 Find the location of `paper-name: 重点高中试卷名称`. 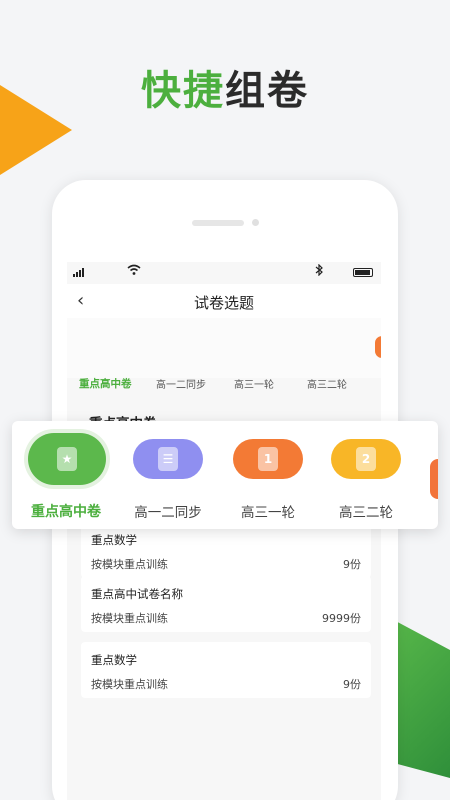

paper-name: 重点高中试卷名称 is located at coordinates (137, 594).